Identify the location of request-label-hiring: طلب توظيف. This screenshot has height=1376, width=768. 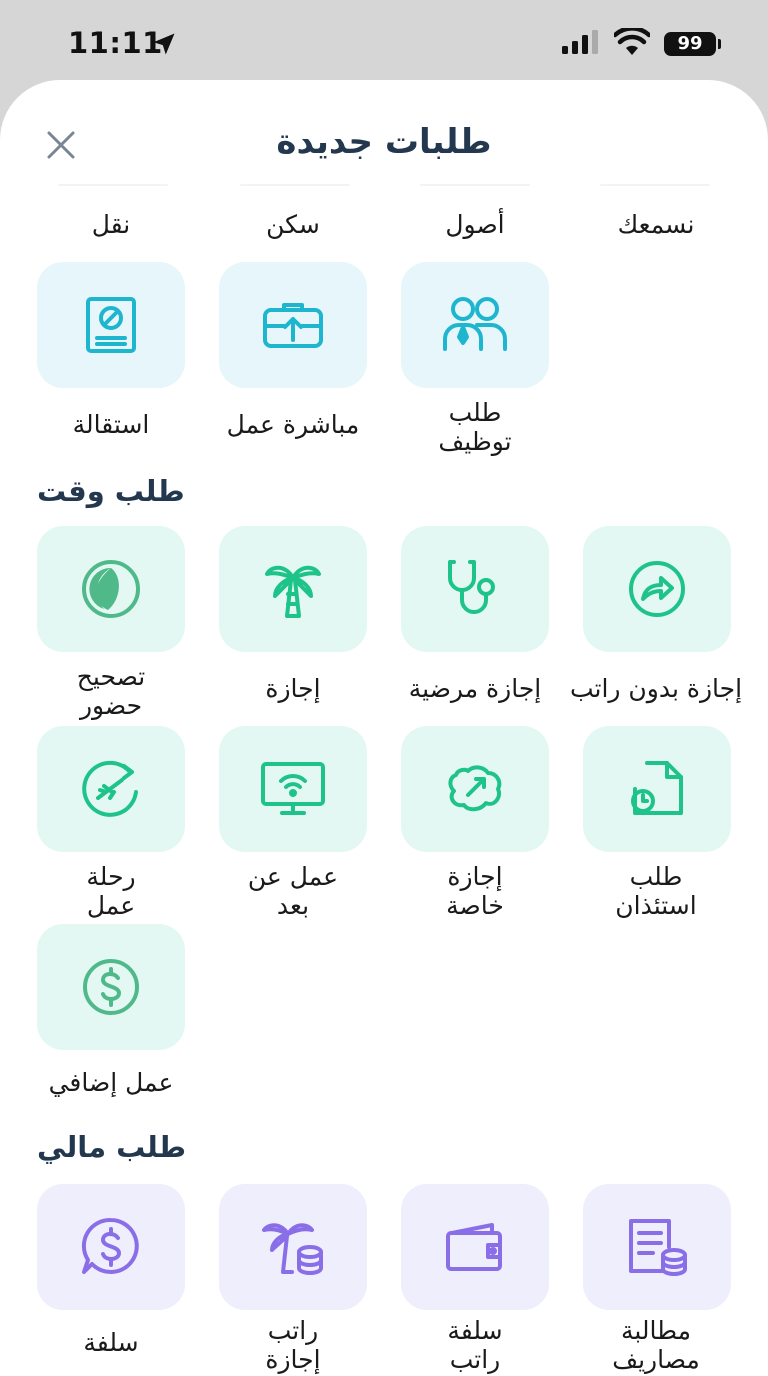
(475, 427).